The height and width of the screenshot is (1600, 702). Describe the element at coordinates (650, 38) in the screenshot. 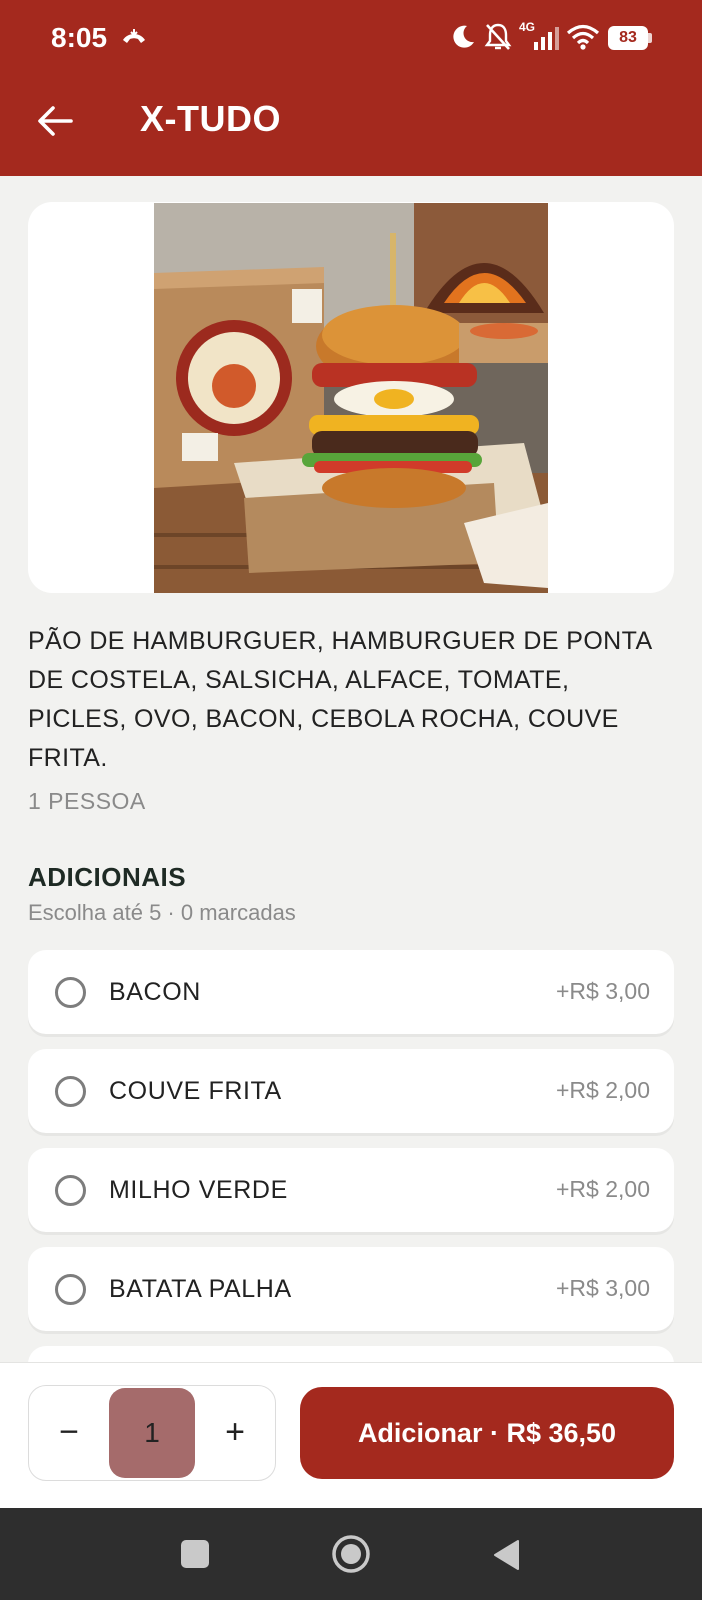

I see `battery-tip` at that location.